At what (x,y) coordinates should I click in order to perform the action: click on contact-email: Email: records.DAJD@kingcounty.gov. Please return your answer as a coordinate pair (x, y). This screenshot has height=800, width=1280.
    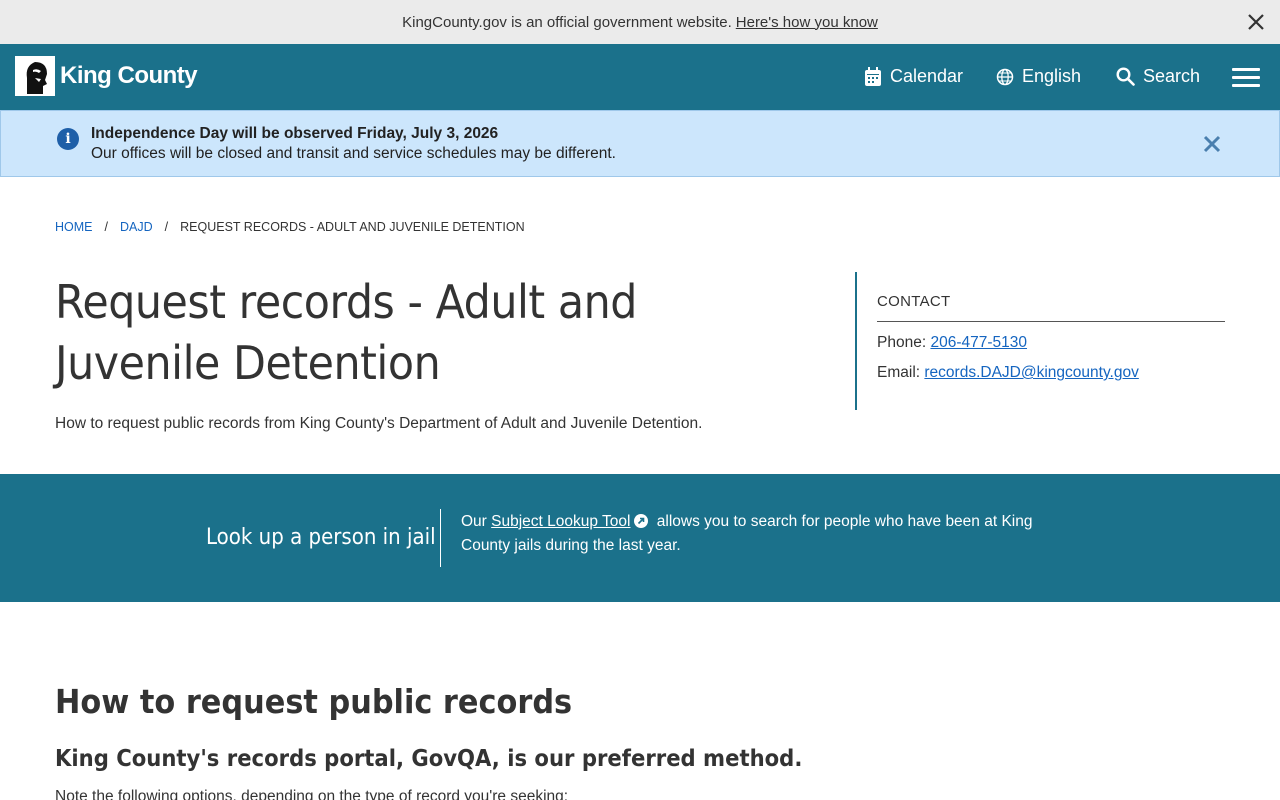
    Looking at the image, I should click on (1051, 373).